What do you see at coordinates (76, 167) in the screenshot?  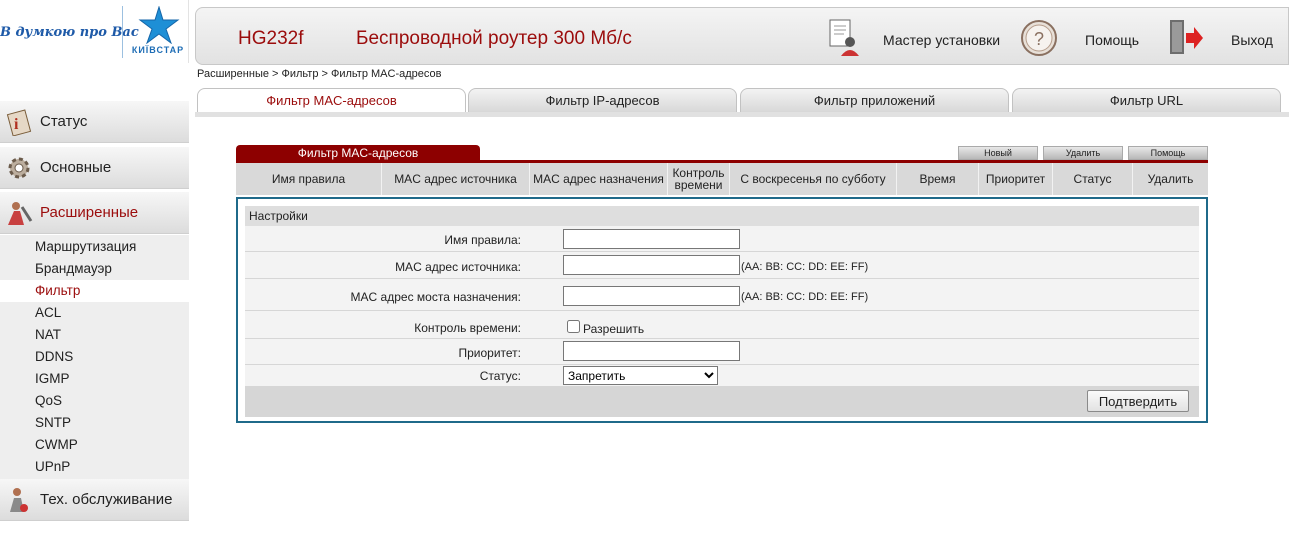 I see `sidebar-item-label: Основные` at bounding box center [76, 167].